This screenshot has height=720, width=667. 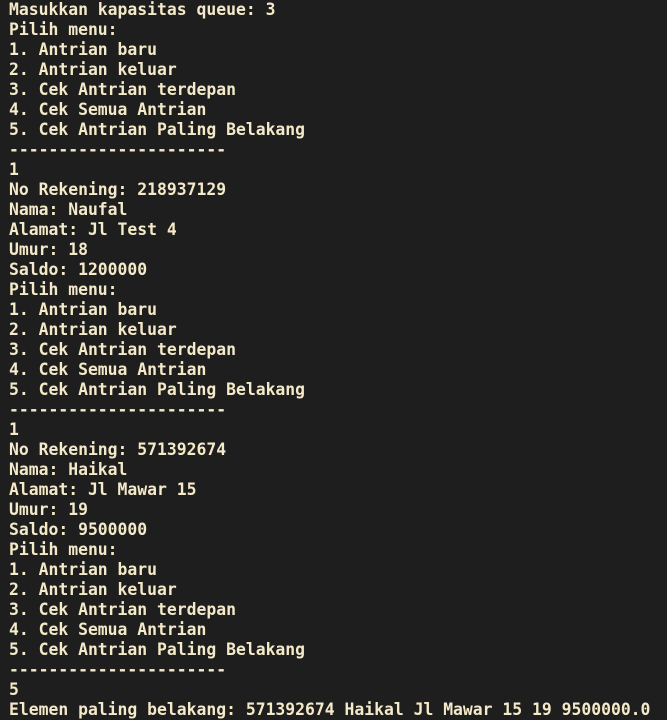 I want to click on terminal-line: Saldo: 9500000, so click(x=78, y=529).